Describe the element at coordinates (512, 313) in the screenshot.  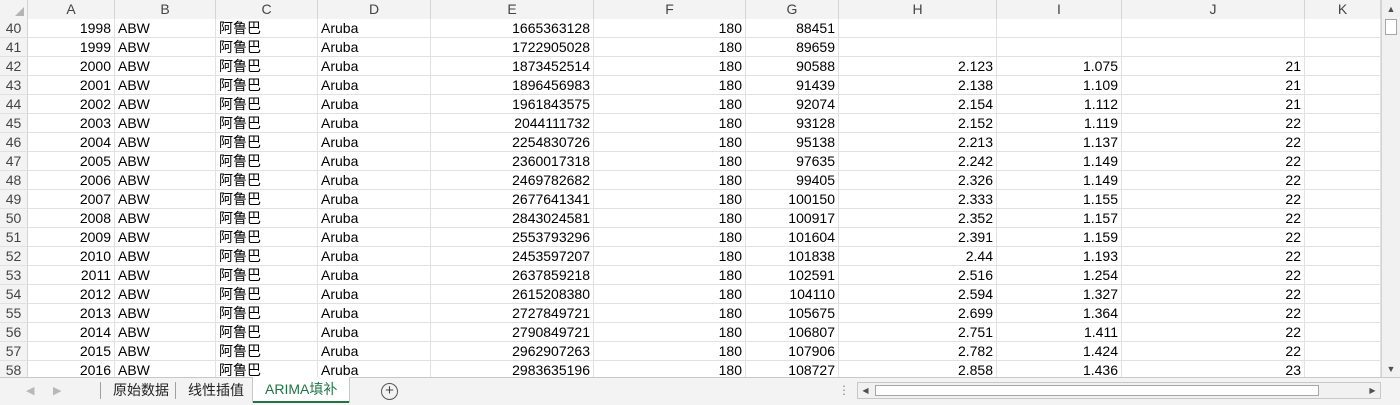
I see `cell-e: 2727849721` at that location.